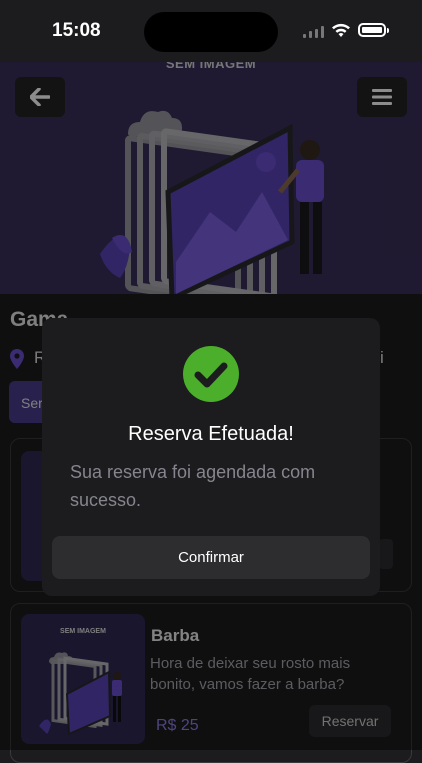 The width and height of the screenshot is (422, 763). What do you see at coordinates (341, 30) in the screenshot?
I see `wifi-icon` at bounding box center [341, 30].